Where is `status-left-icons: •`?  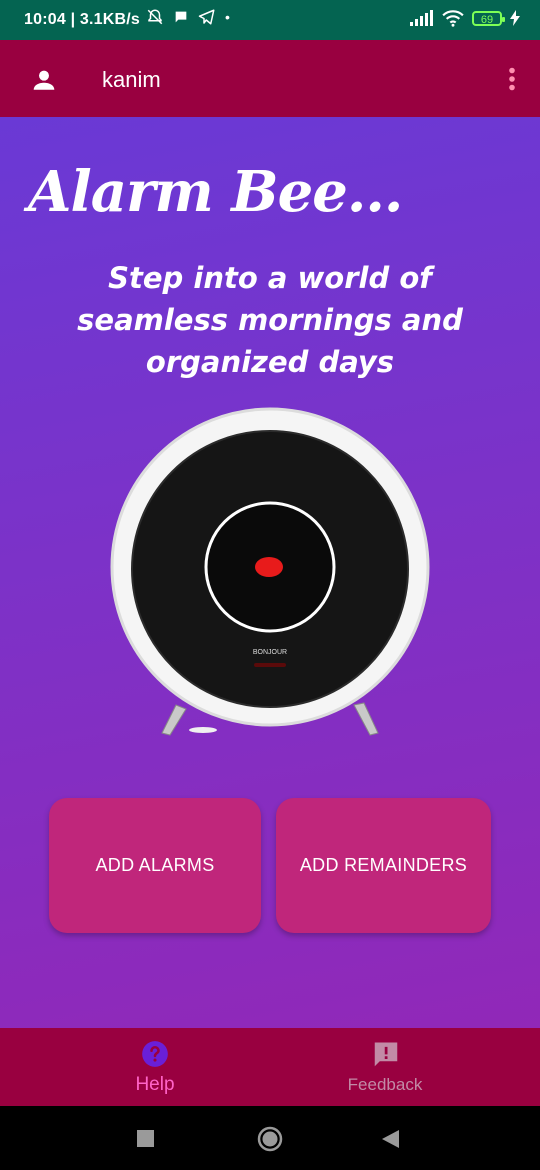
status-left-icons: • is located at coordinates (187, 17).